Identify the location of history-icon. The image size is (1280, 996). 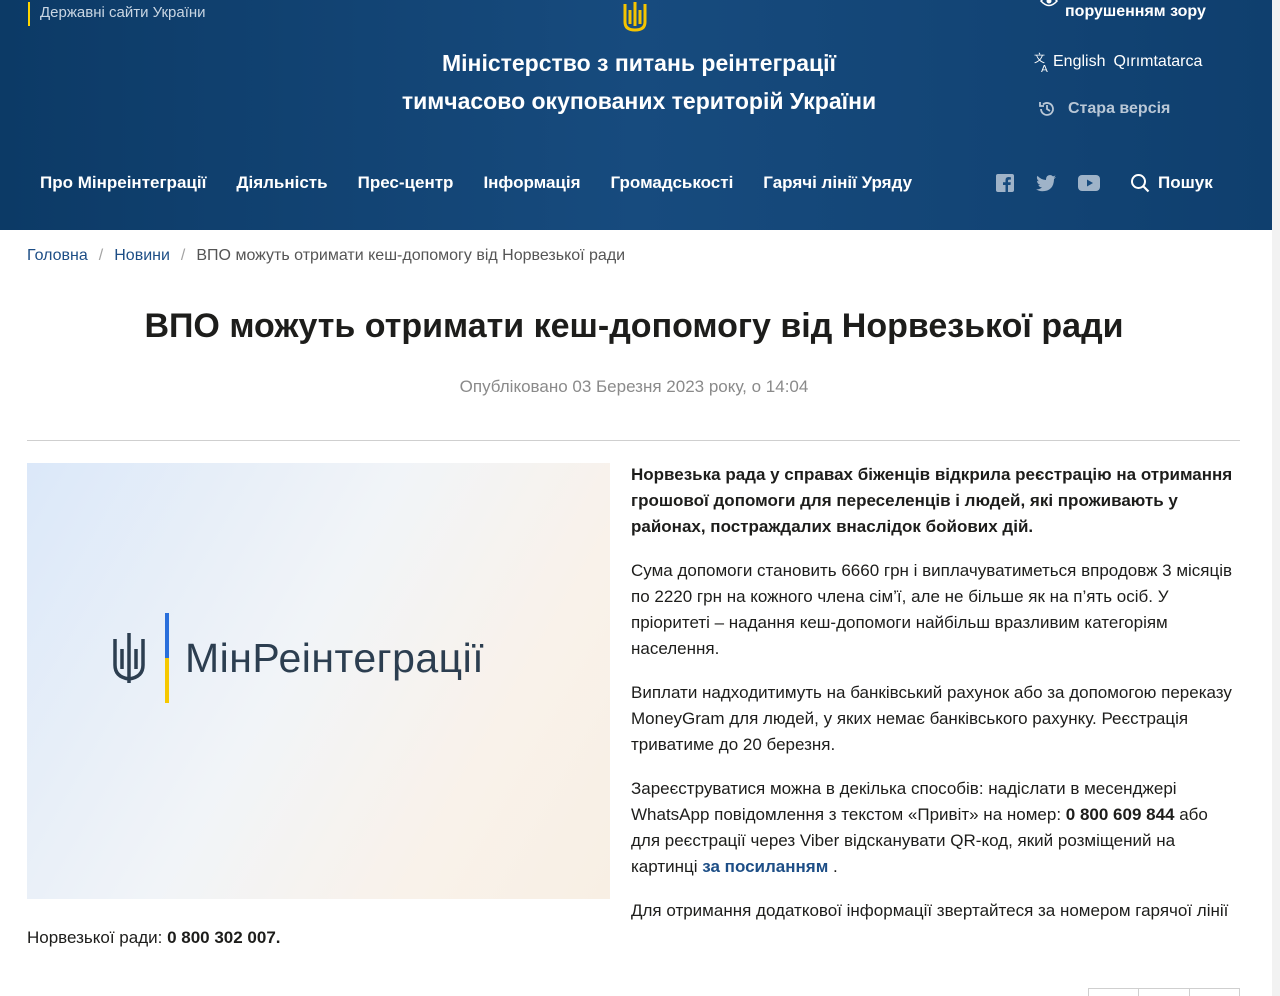
(1046, 109).